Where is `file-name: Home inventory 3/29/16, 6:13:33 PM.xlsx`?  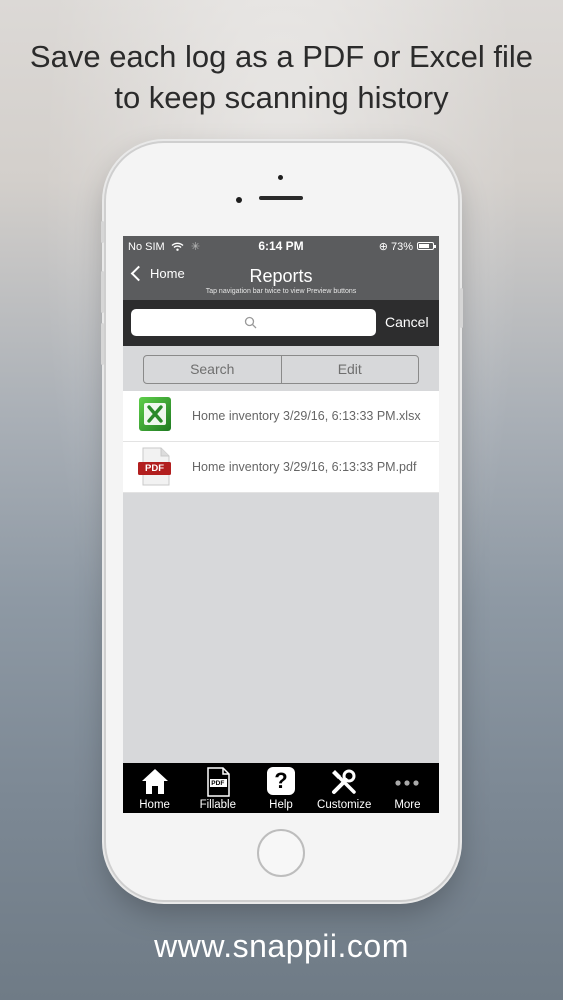 file-name: Home inventory 3/29/16, 6:13:33 PM.xlsx is located at coordinates (306, 416).